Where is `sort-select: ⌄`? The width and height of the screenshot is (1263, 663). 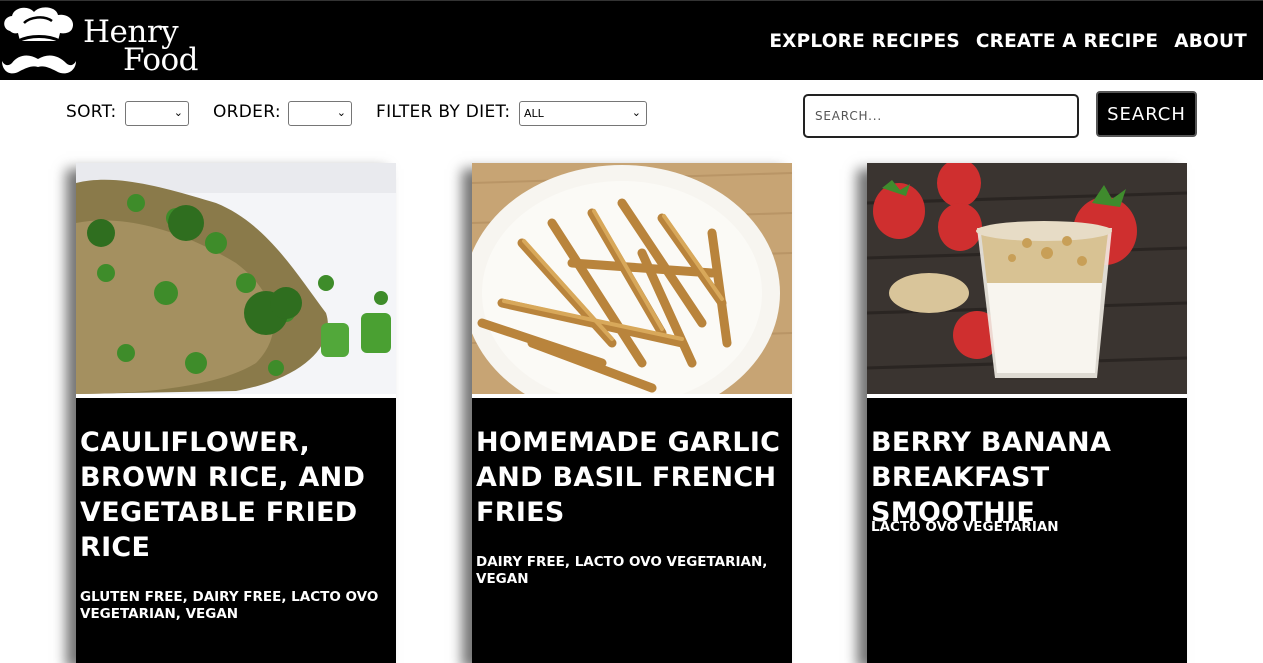 sort-select: ⌄ is located at coordinates (157, 113).